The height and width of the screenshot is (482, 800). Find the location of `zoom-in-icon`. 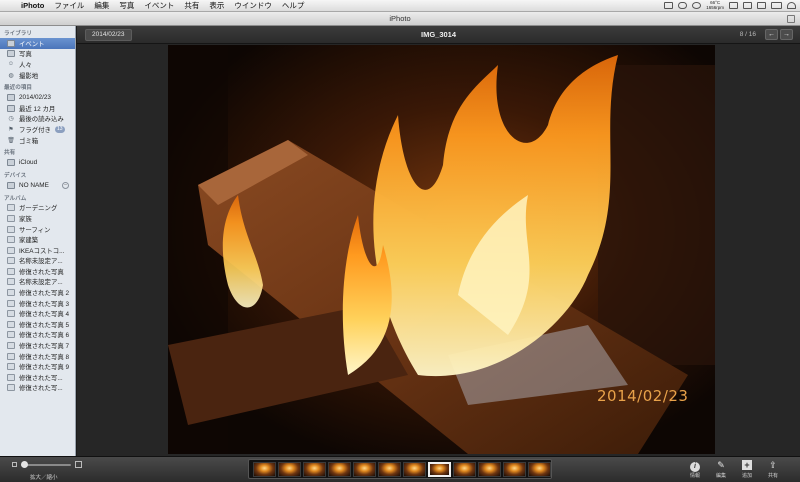

zoom-in-icon is located at coordinates (78, 464).